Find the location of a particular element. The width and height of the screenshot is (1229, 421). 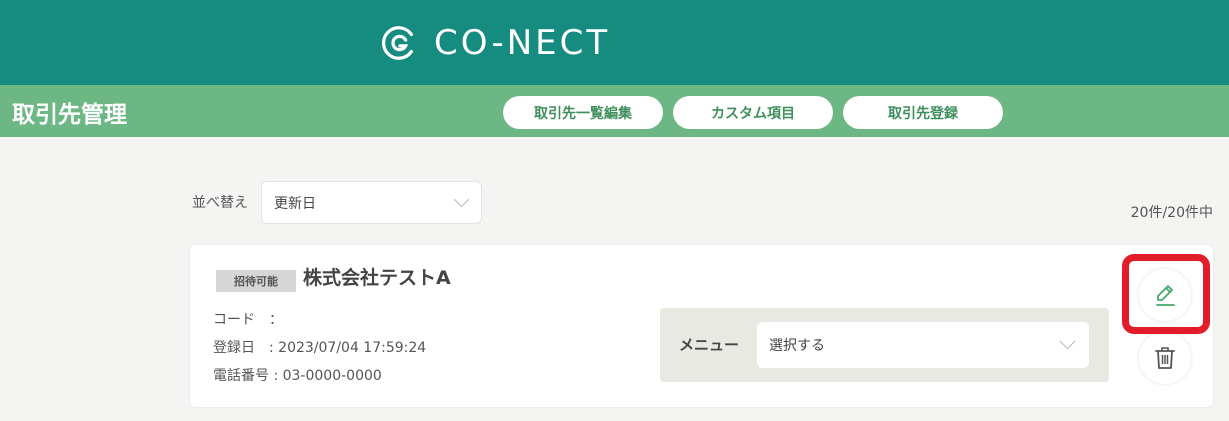

trash-icon is located at coordinates (1165, 358).